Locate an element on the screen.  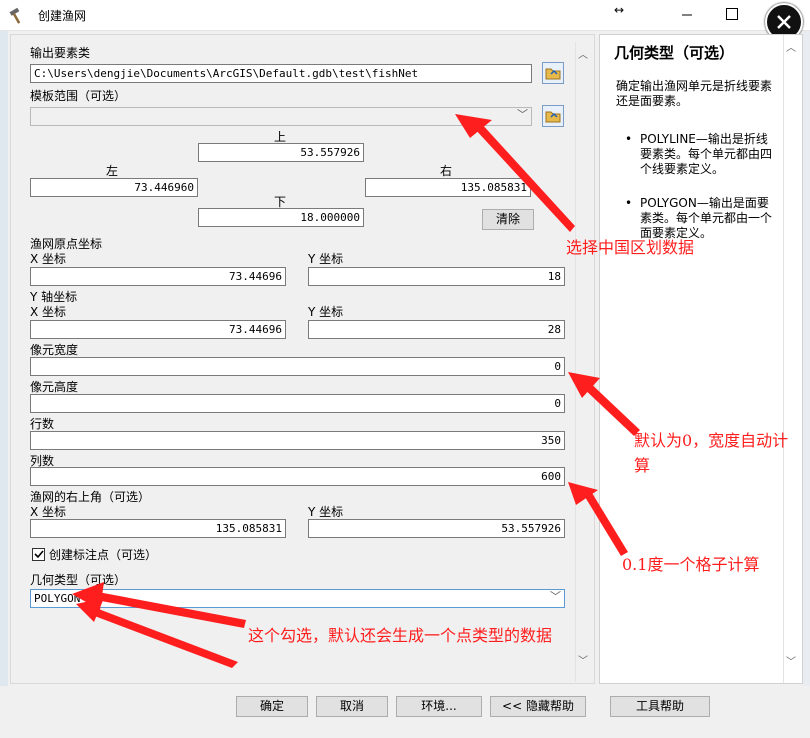
arrow-cols is located at coordinates (598, 519).